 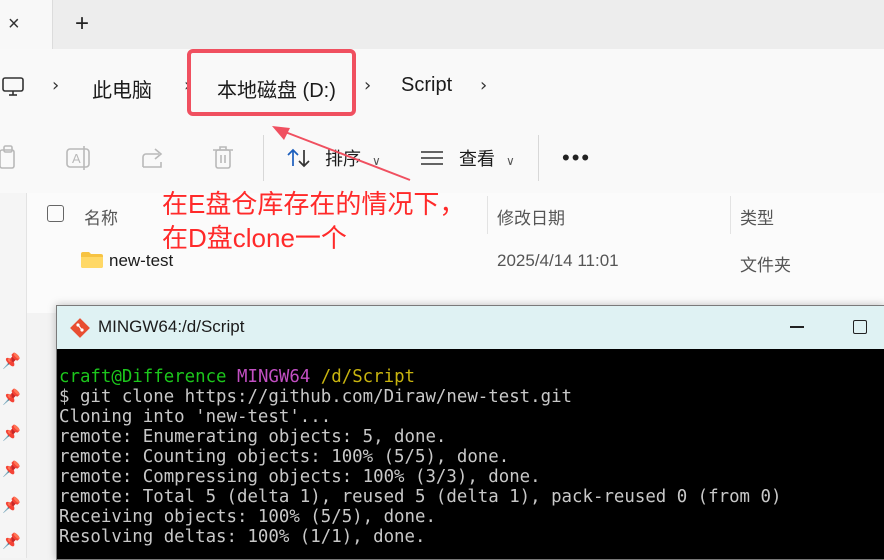 What do you see at coordinates (757, 216) in the screenshot?
I see `column-header-type: 类型` at bounding box center [757, 216].